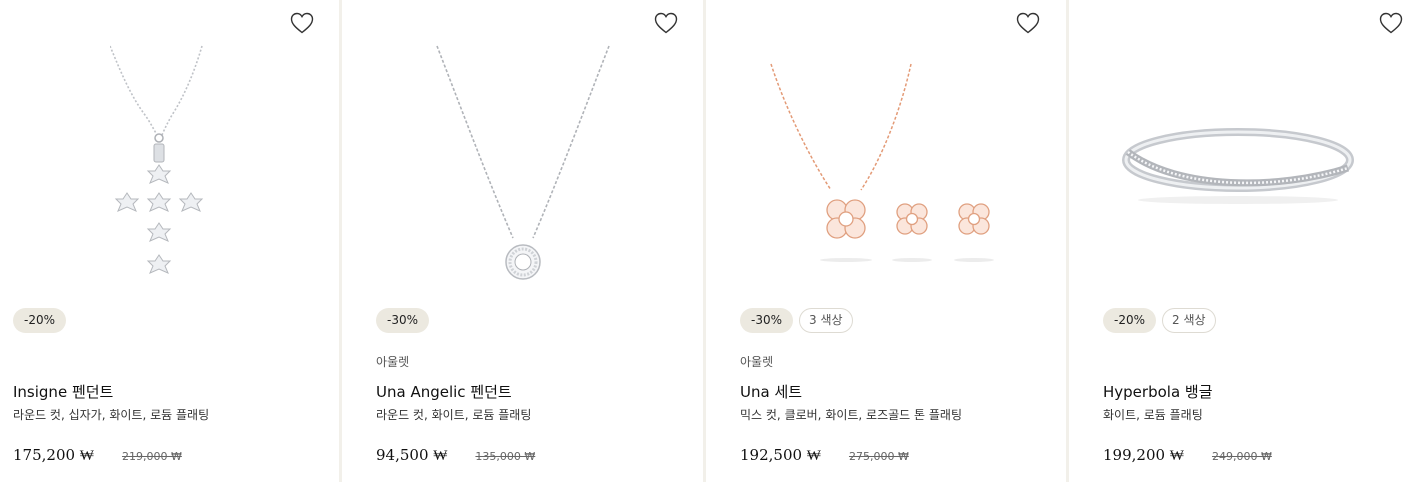 The width and height of the screenshot is (1407, 482). I want to click on original-price: 219,000 ₩, so click(151, 456).